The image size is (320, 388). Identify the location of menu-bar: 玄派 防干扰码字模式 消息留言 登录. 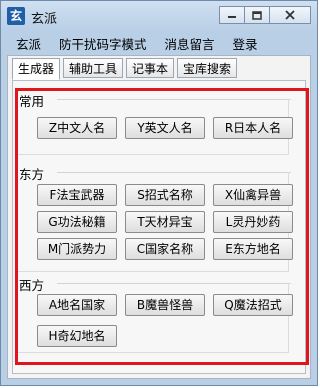
(159, 43).